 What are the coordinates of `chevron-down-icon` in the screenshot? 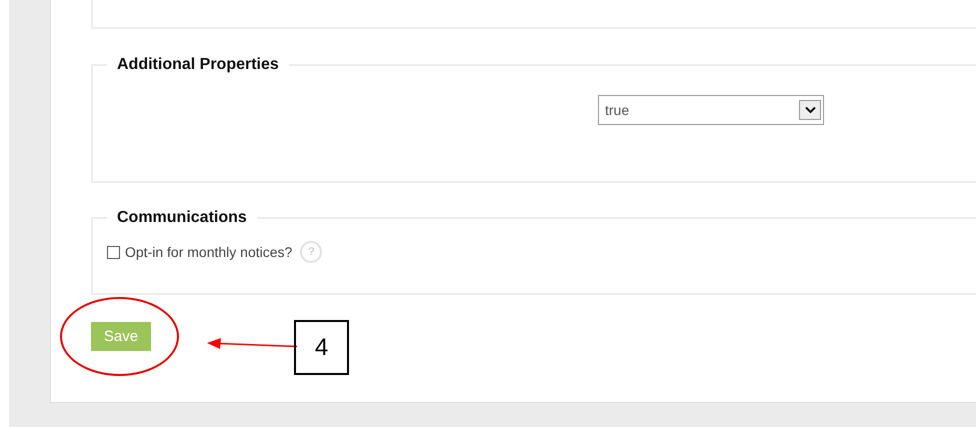 It's located at (810, 110).